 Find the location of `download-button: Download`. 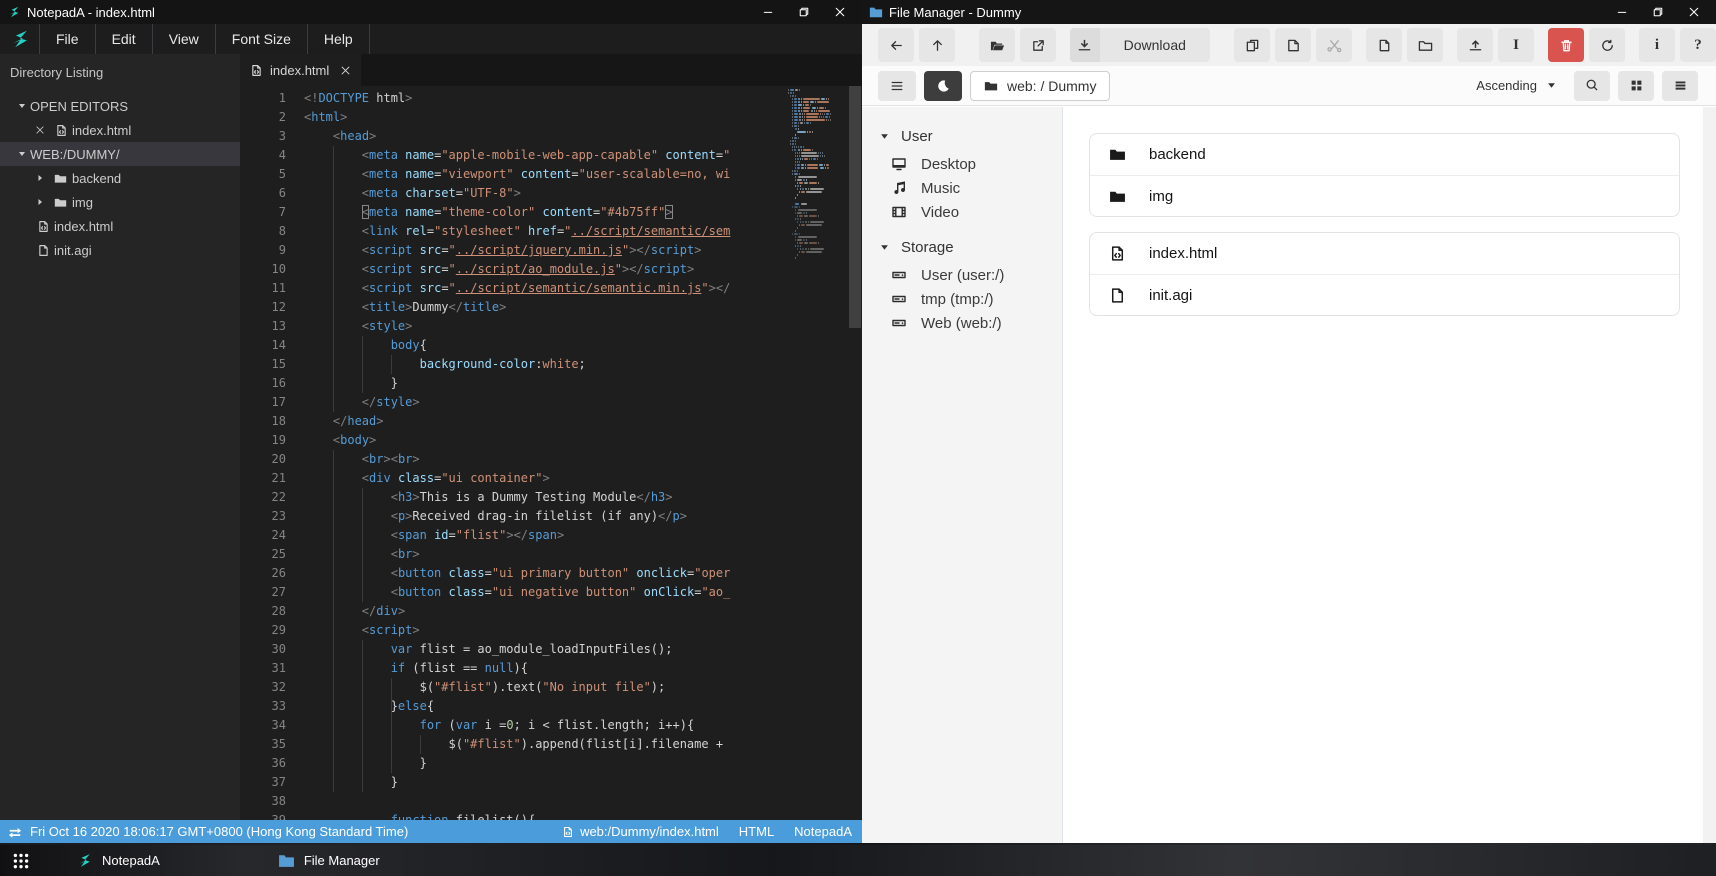

download-button: Download is located at coordinates (1140, 45).